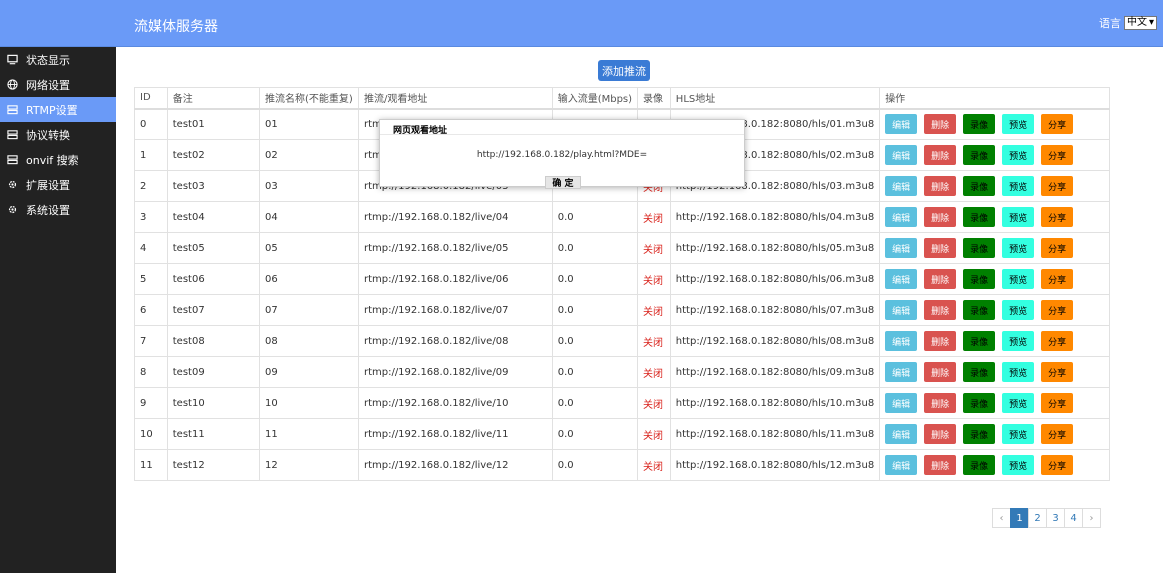  I want to click on sidebar-item-status: 状态显示, so click(58, 59).